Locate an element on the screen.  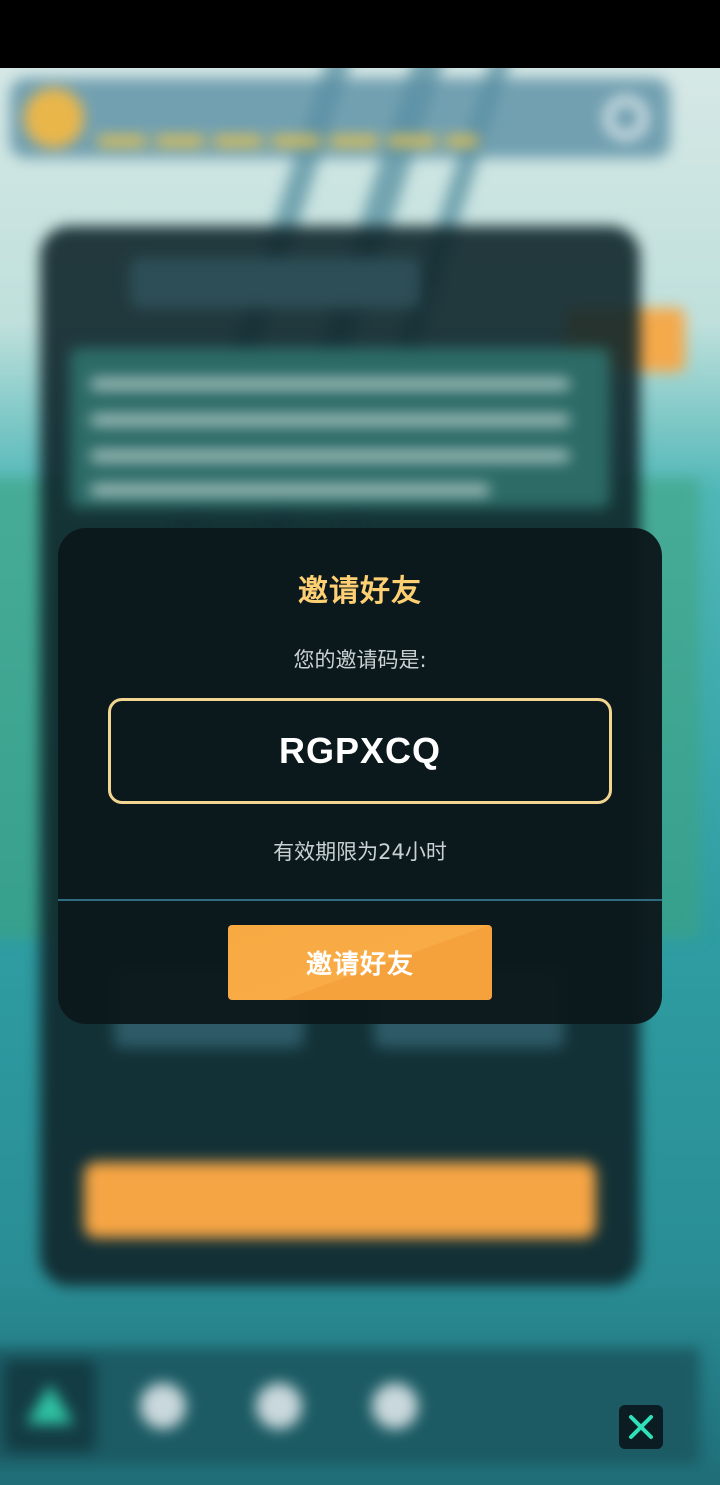
close-icon is located at coordinates (641, 1427).